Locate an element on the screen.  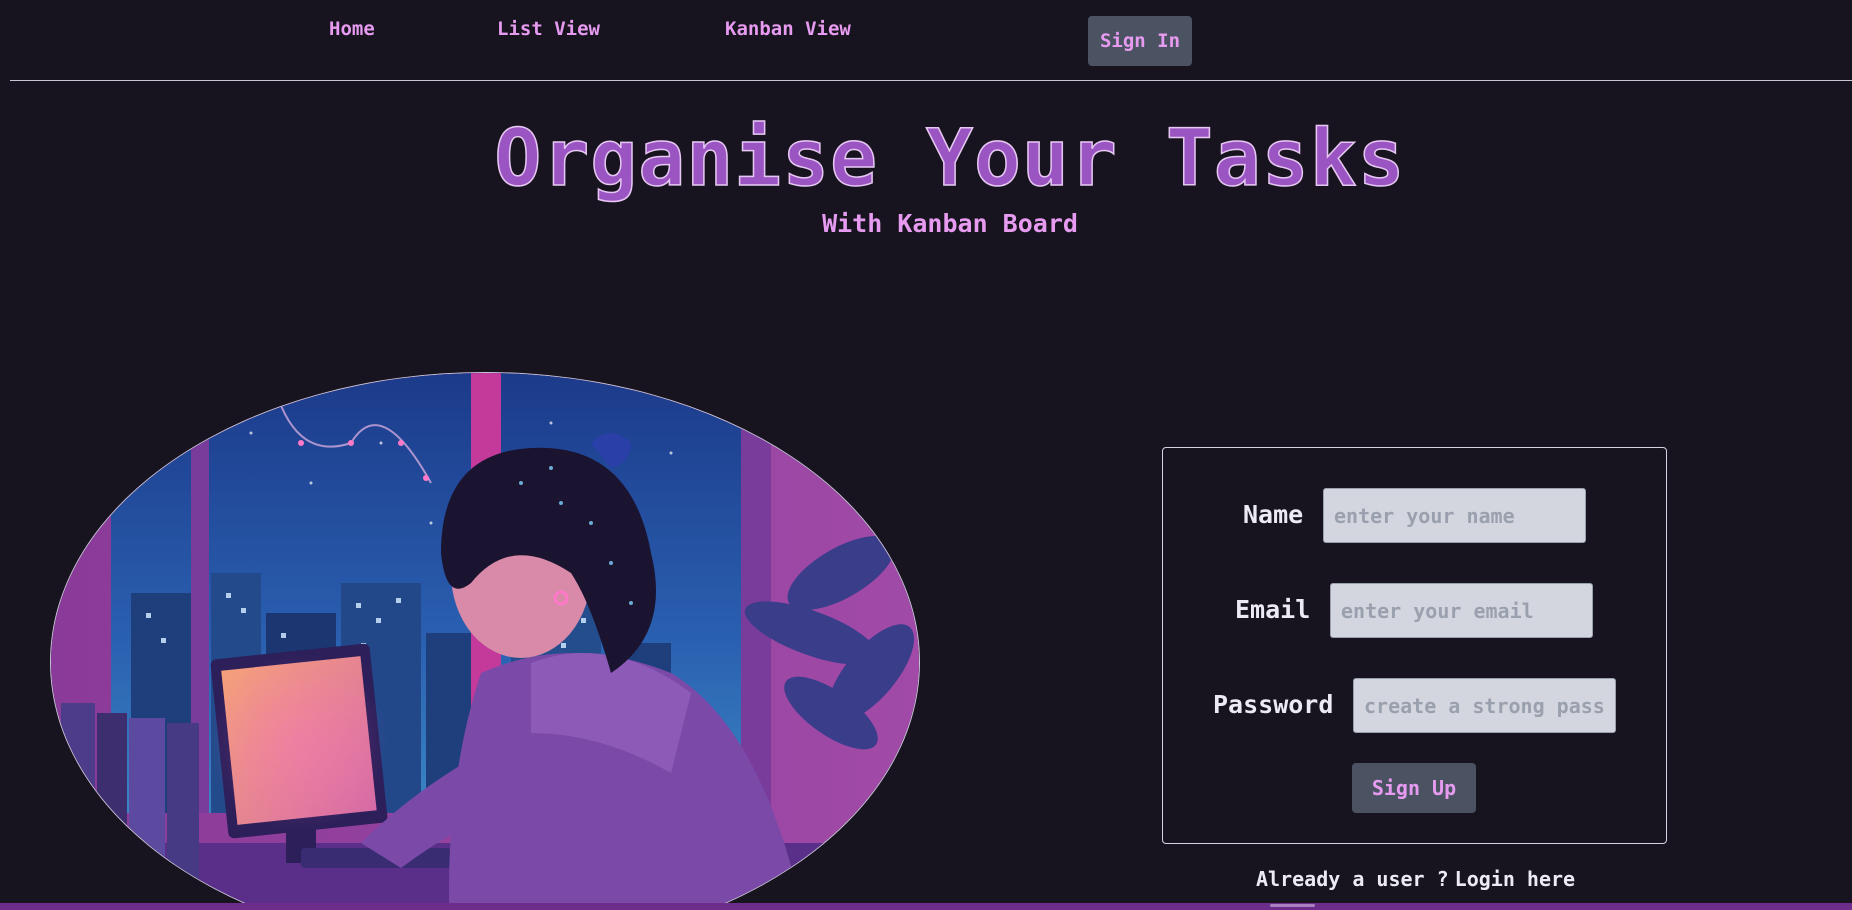
login-prompt-line: Already a user ? Login here is located at coordinates (1415, 879).